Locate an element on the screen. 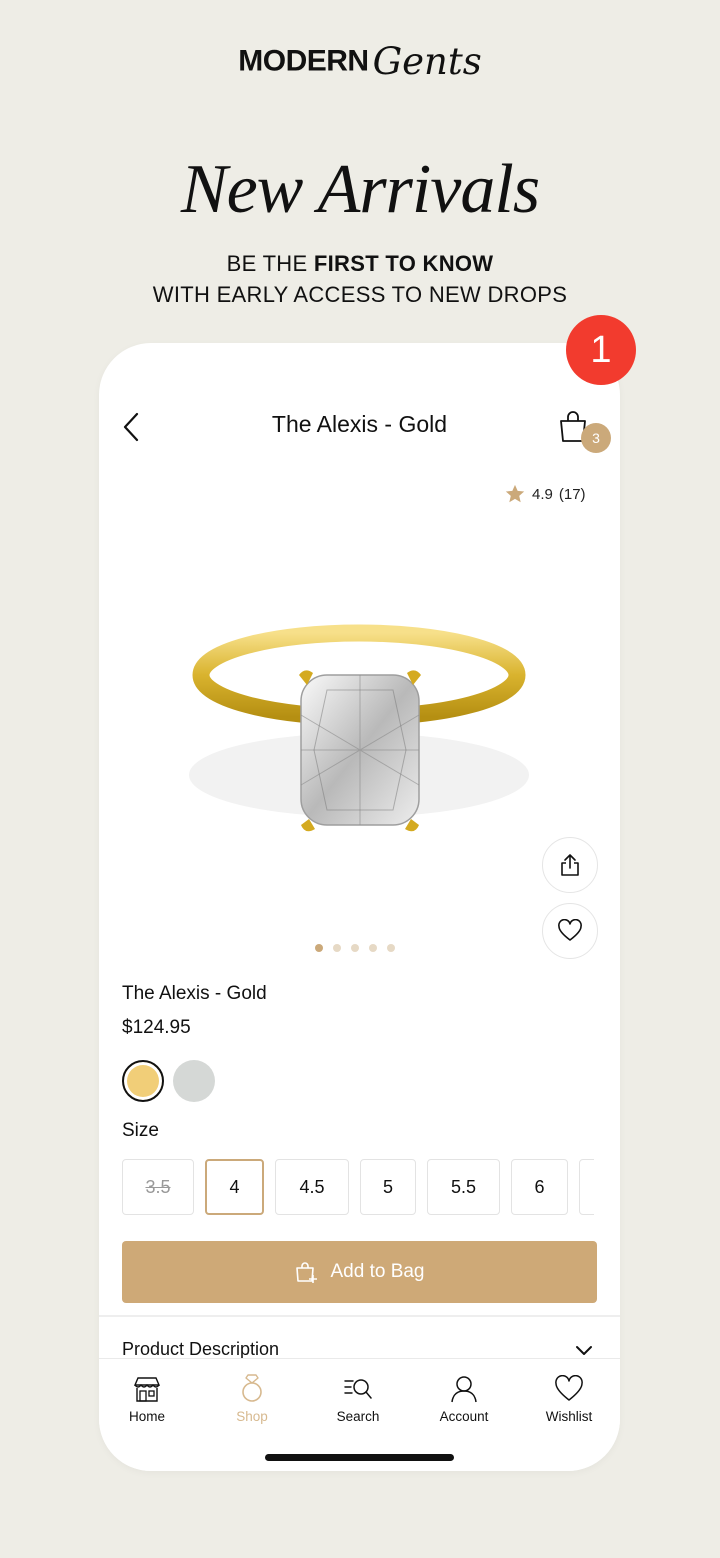 The width and height of the screenshot is (720, 1558). gallery-dots is located at coordinates (355, 948).